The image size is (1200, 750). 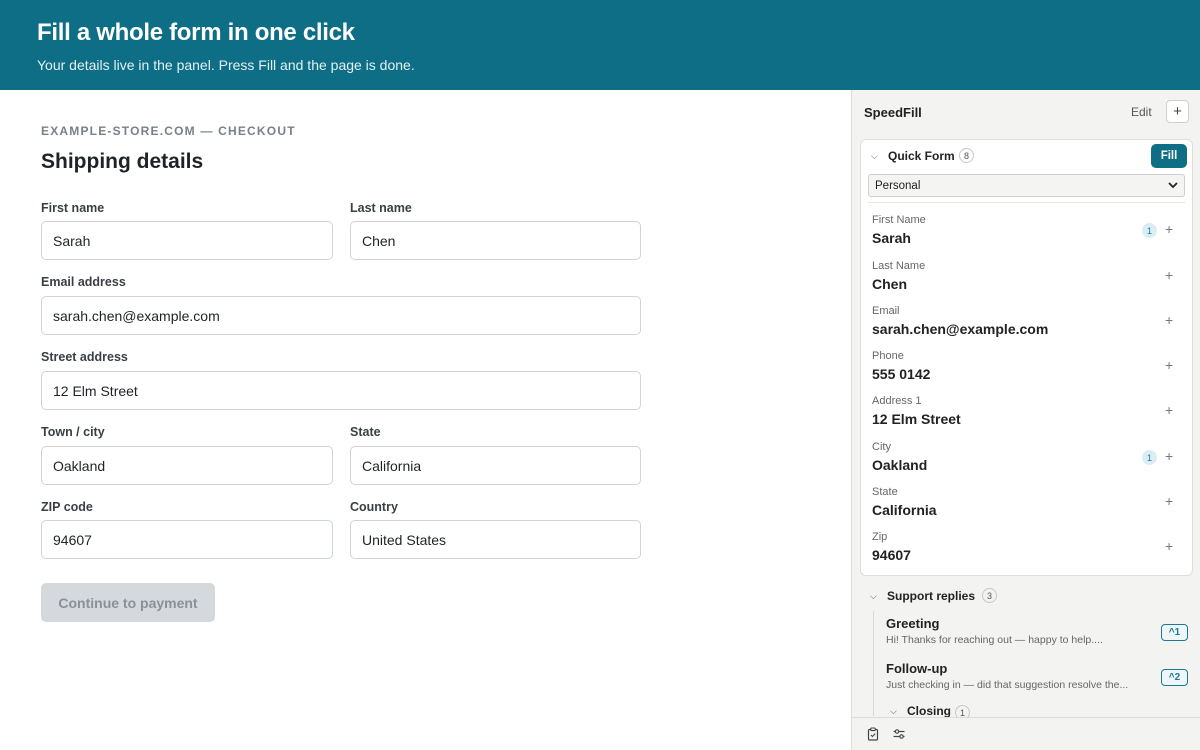 I want to click on closing-folder-title: Closing, so click(x=929, y=711).